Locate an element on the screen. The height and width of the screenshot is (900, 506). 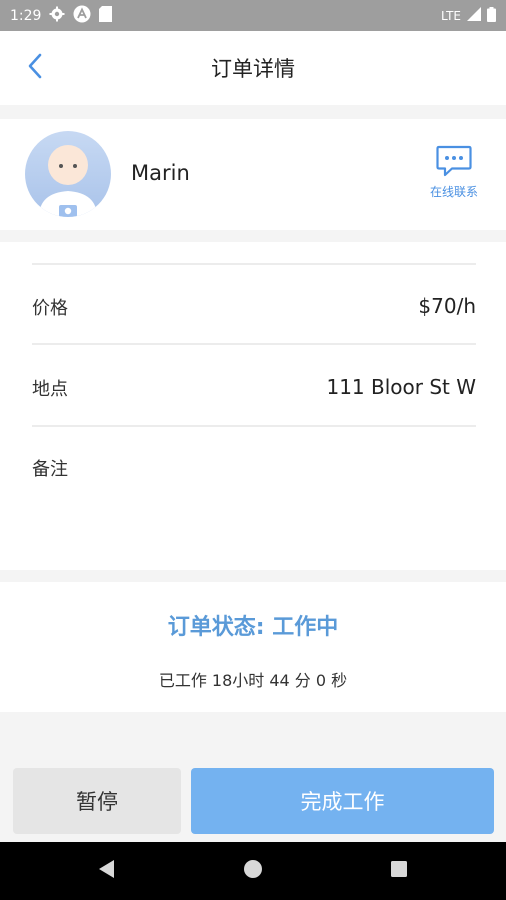
location-value: 111 Bloor St W is located at coordinates (401, 387).